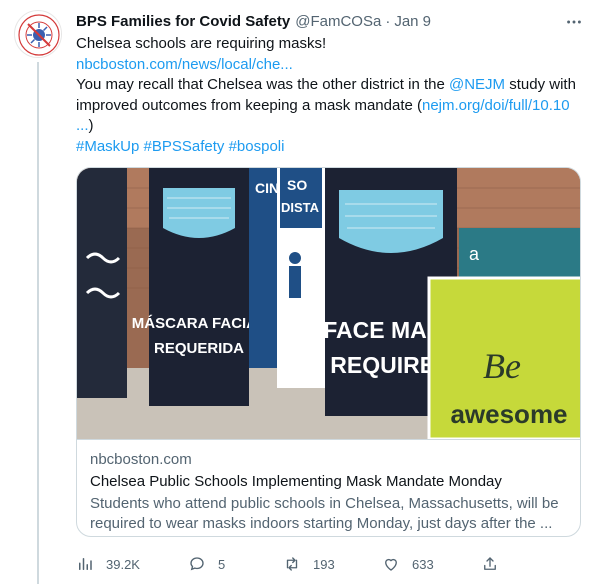 The height and width of the screenshot is (584, 598). What do you see at coordinates (423, 564) in the screenshot?
I see `like-count: 633` at bounding box center [423, 564].